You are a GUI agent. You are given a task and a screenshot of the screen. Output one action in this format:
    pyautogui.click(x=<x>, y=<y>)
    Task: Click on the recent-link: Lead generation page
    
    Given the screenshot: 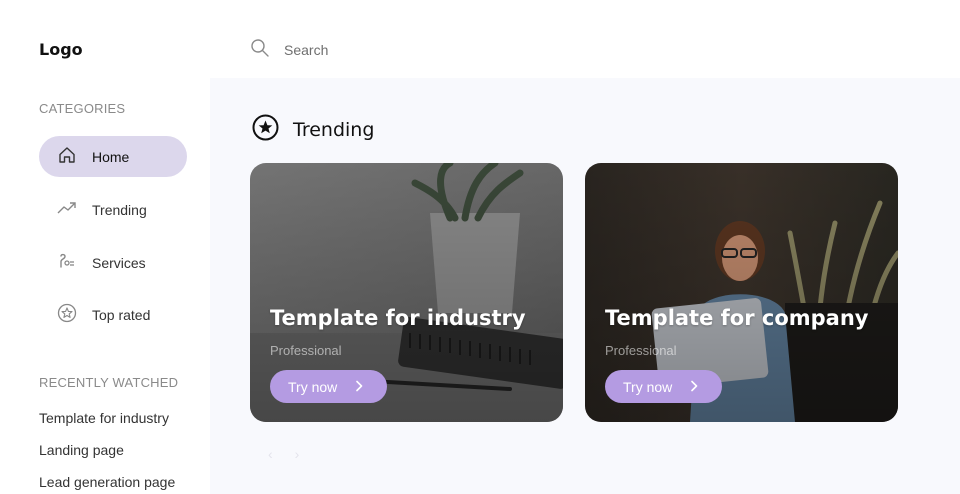 What is the action you would take?
    pyautogui.click(x=107, y=482)
    